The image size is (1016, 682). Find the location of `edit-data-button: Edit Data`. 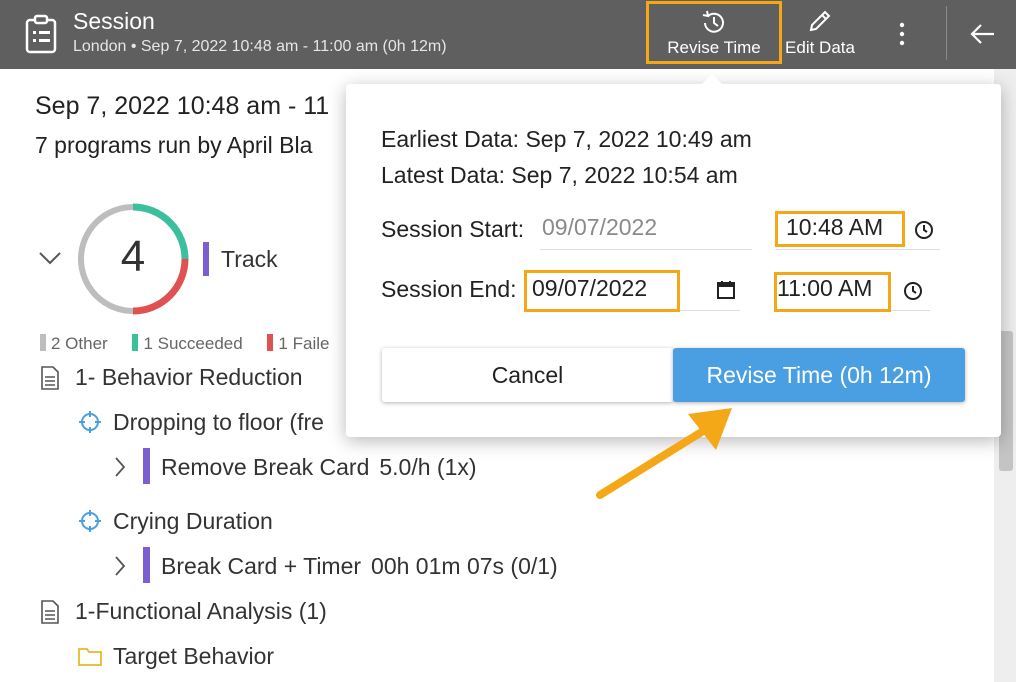

edit-data-button: Edit Data is located at coordinates (820, 34).